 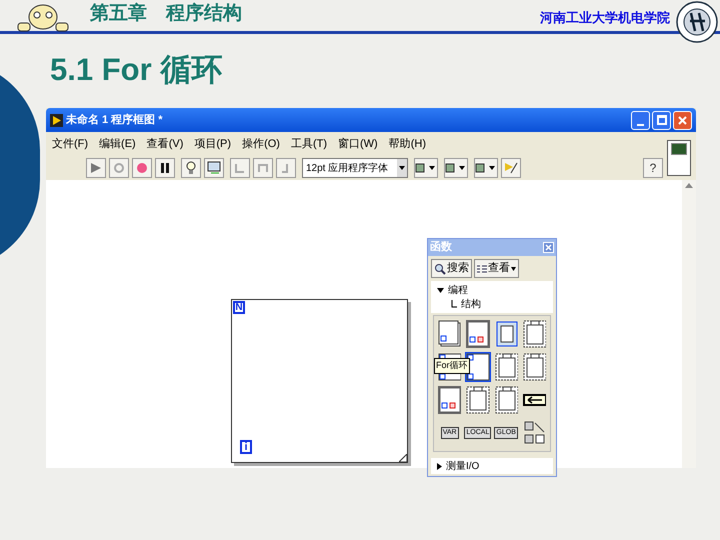 I want to click on run-continuously-button, so click(x=119, y=168).